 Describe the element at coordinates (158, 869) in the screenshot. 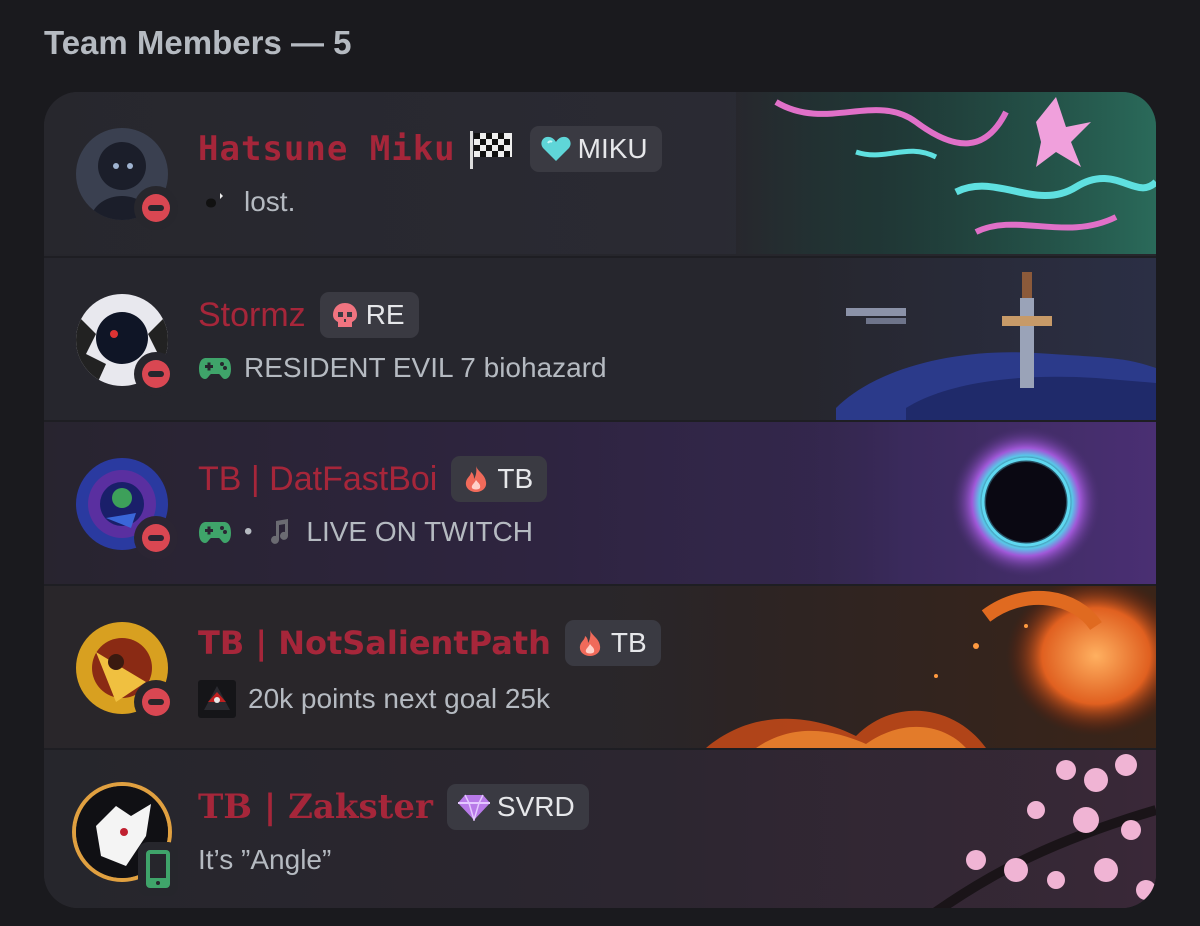

I see `mobile-status-icon` at that location.